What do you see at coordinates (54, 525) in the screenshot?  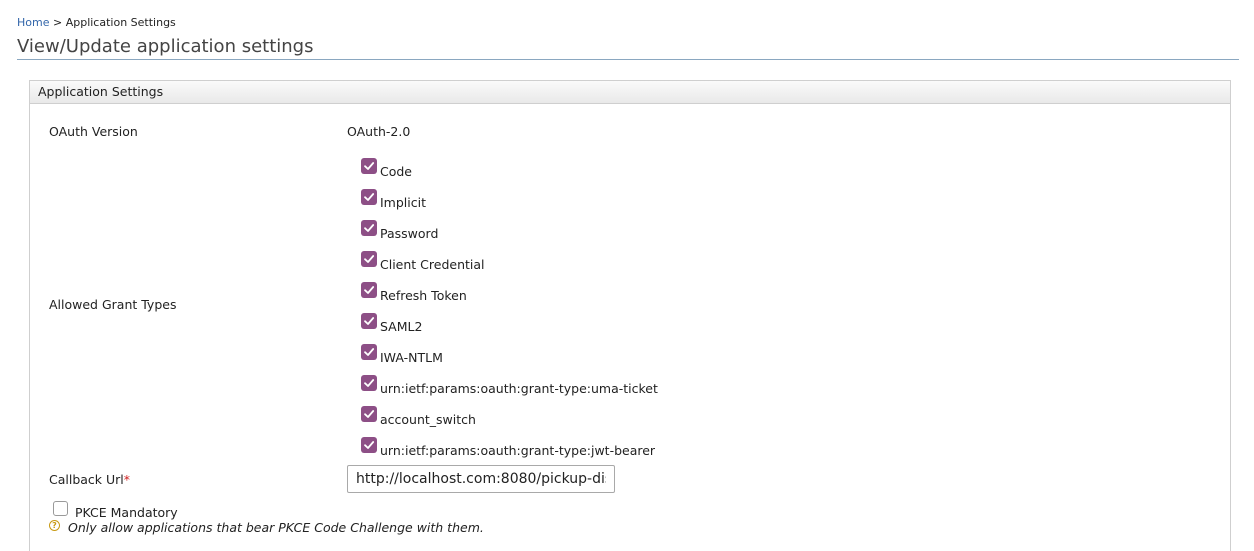 I see `question-circle-icon: ?` at bounding box center [54, 525].